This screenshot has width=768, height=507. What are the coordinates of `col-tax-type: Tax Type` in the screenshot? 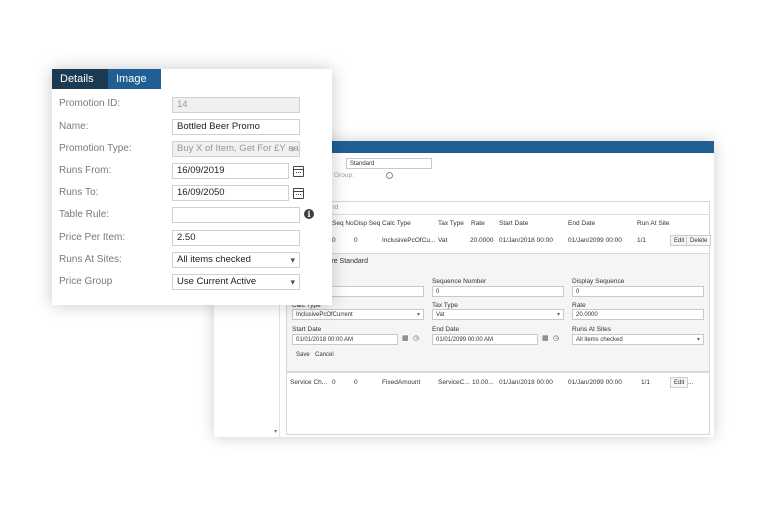 It's located at (451, 223).